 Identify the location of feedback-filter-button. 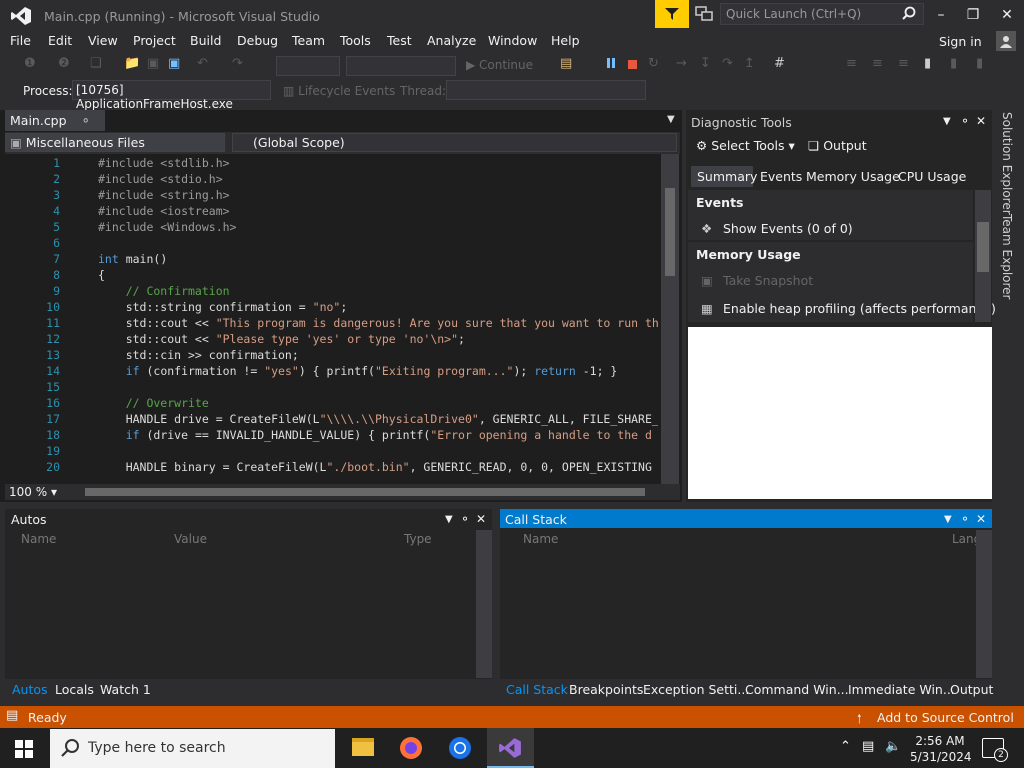
(672, 14).